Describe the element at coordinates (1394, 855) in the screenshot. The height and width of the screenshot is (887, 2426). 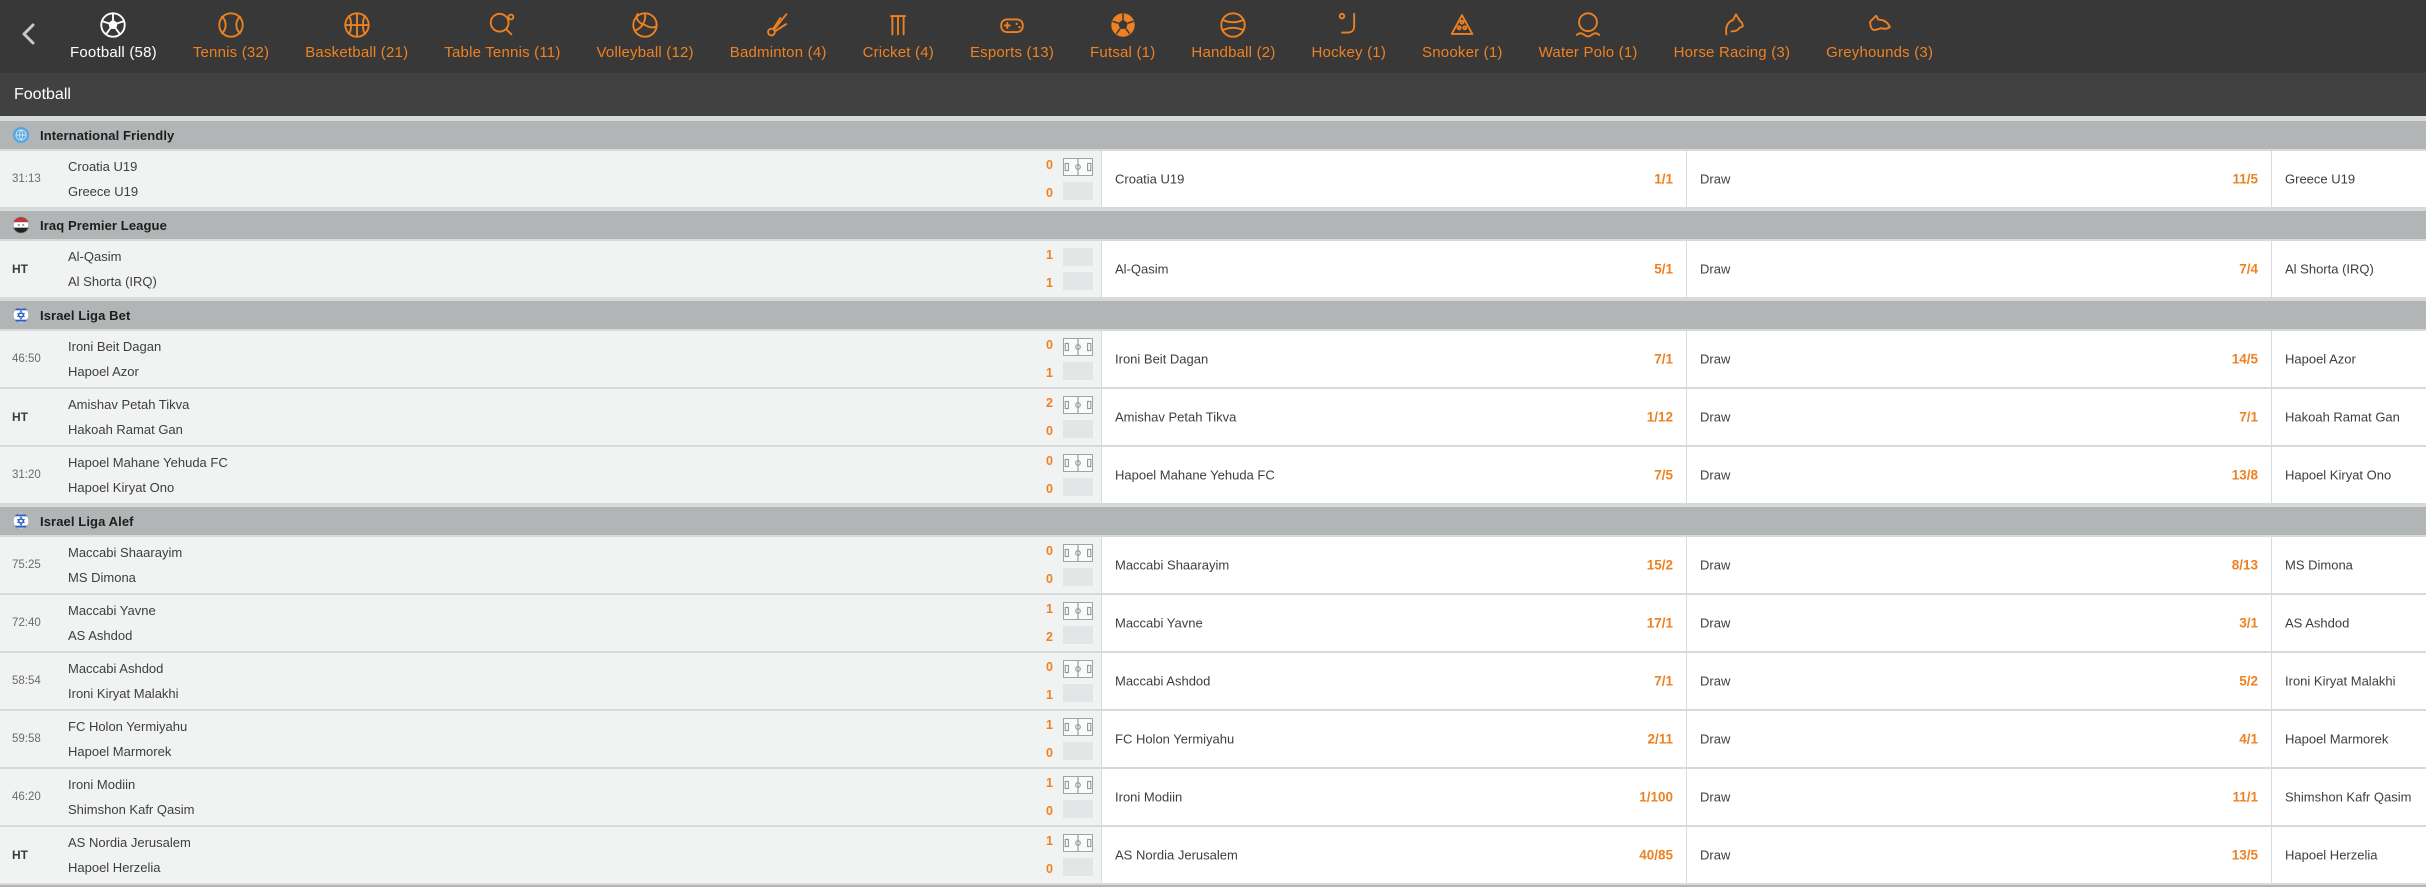
I see `home-odds-cell: AS Nordia Jerusalem 40/85` at that location.